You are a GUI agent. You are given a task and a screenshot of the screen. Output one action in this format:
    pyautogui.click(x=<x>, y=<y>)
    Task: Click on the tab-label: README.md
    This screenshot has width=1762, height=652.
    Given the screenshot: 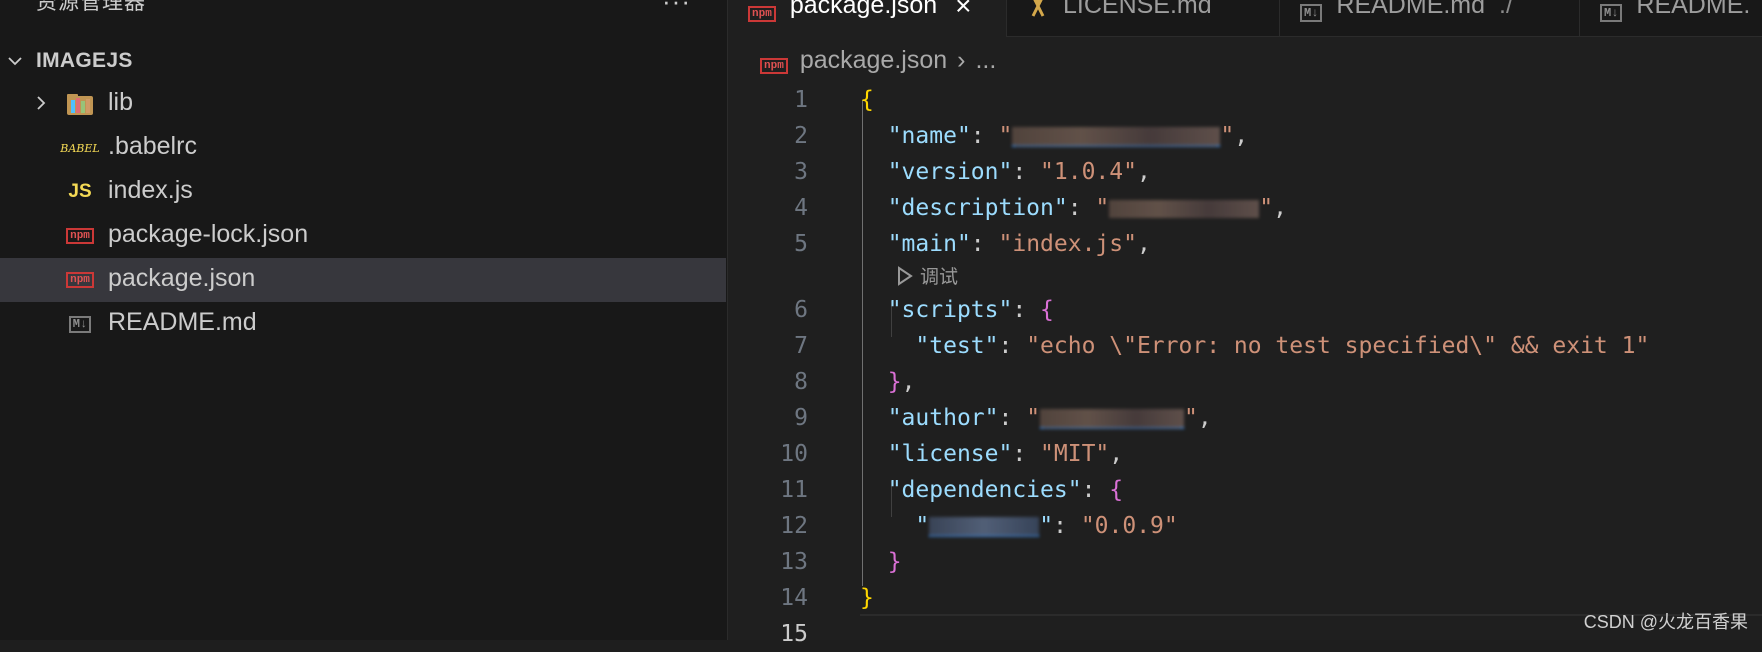 What is the action you would take?
    pyautogui.click(x=1411, y=9)
    